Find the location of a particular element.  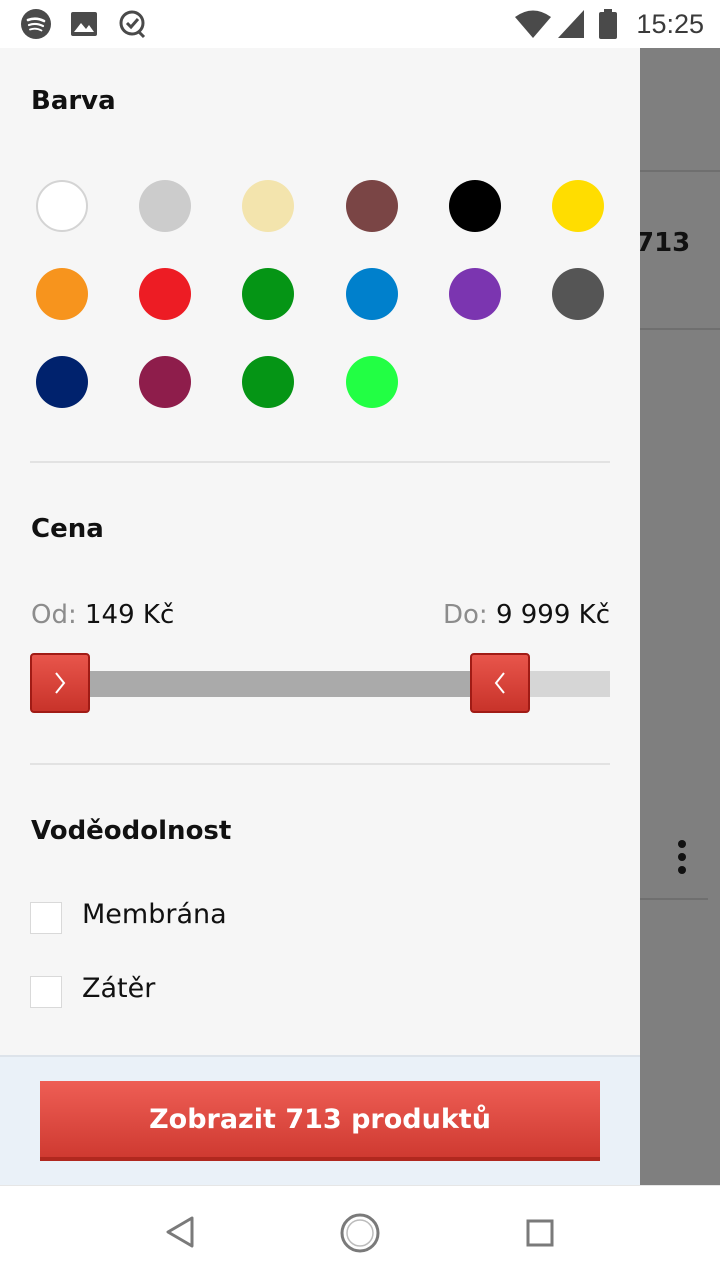

price-from-prefix: Od: is located at coordinates (54, 615).